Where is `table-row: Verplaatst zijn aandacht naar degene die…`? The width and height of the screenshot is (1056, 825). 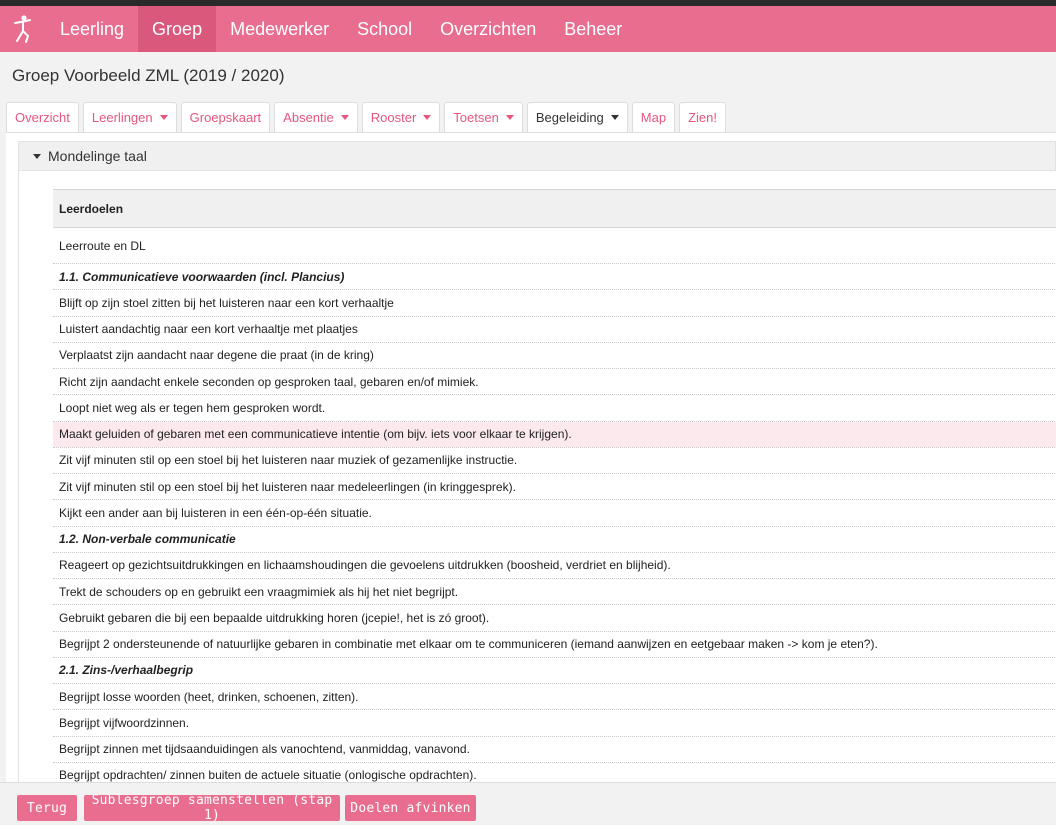
table-row: Verplaatst zijn aandacht naar degene die… is located at coordinates (554, 356).